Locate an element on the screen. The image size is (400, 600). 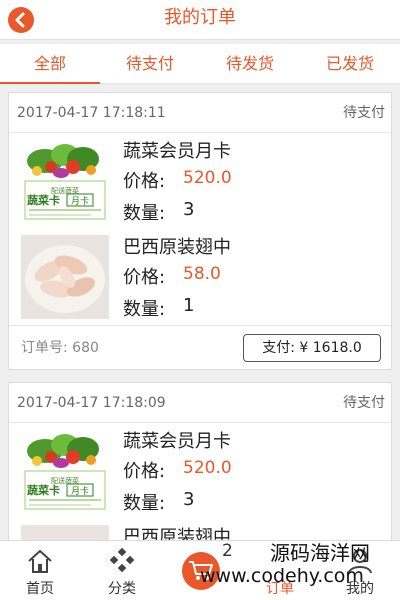
order-tabs: 全部 待支付 待发货 已发货 is located at coordinates (200, 64).